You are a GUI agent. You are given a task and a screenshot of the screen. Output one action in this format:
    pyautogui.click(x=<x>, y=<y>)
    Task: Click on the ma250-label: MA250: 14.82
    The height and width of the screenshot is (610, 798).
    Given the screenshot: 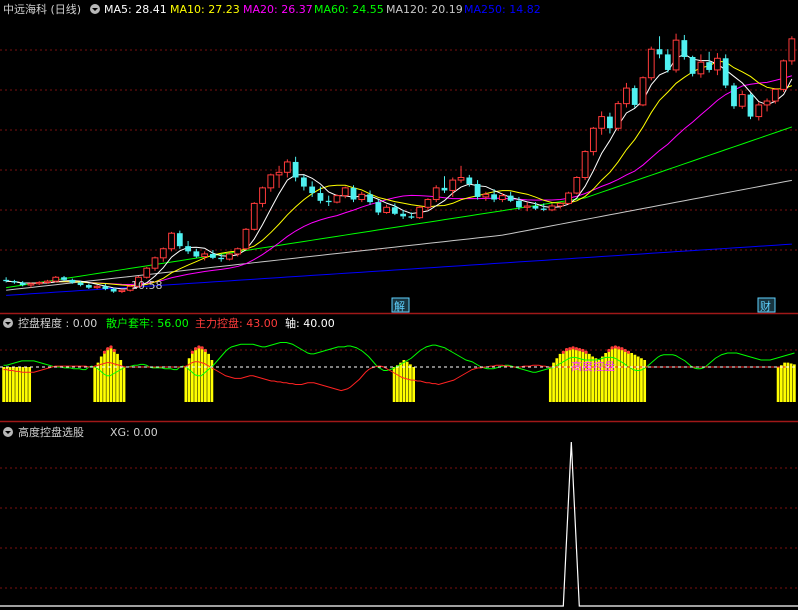 What is the action you would take?
    pyautogui.click(x=502, y=9)
    